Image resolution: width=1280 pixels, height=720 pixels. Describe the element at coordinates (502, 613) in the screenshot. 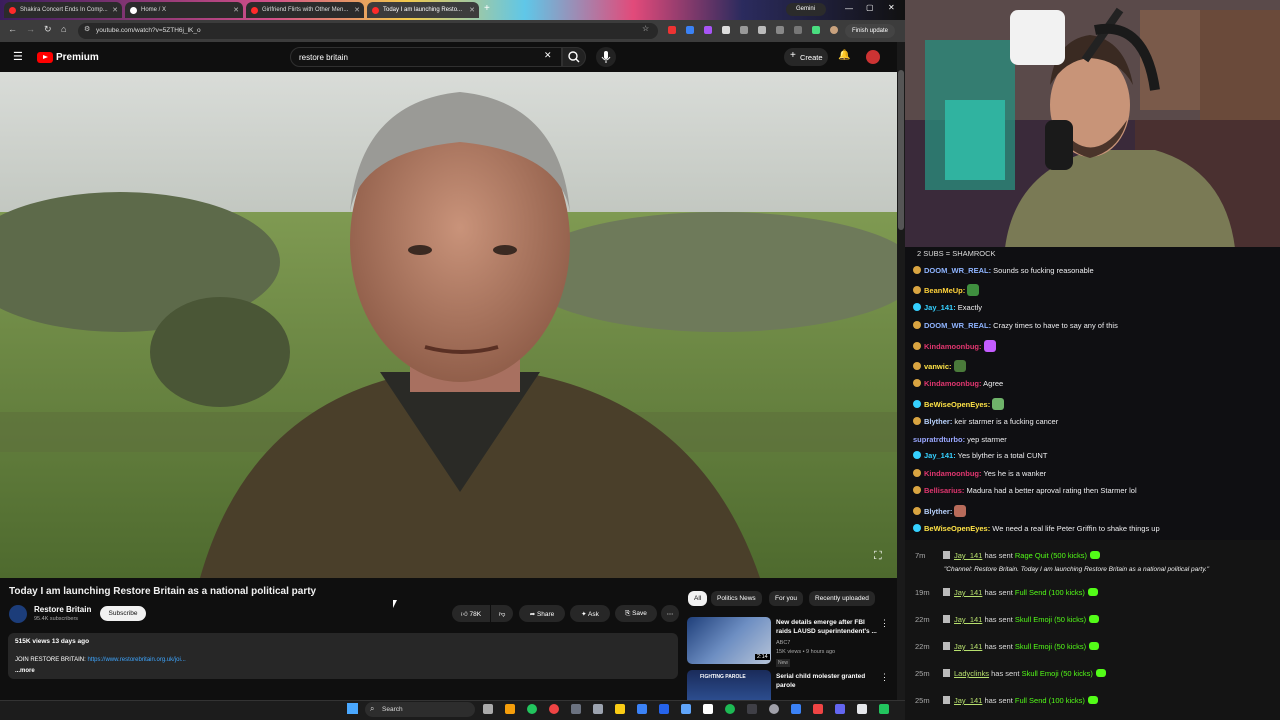

I see `dislike-button: 👎︎` at that location.